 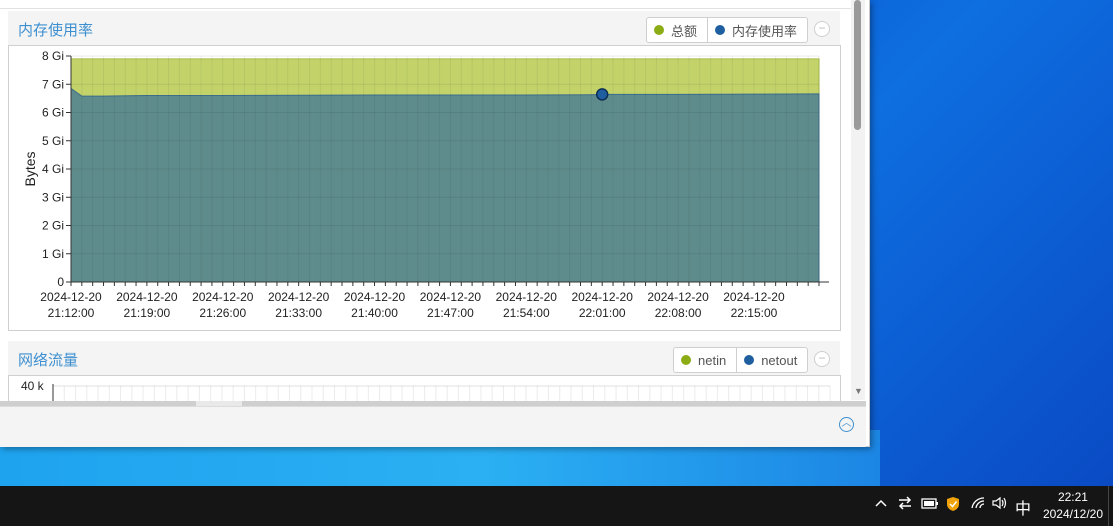 I want to click on clock-date: 2024/12/20, so click(x=1072, y=514).